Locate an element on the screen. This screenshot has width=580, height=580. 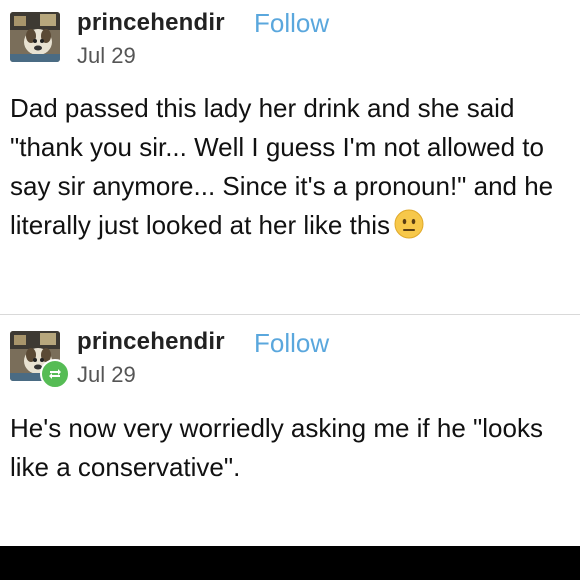
avatar-image is located at coordinates (35, 37).